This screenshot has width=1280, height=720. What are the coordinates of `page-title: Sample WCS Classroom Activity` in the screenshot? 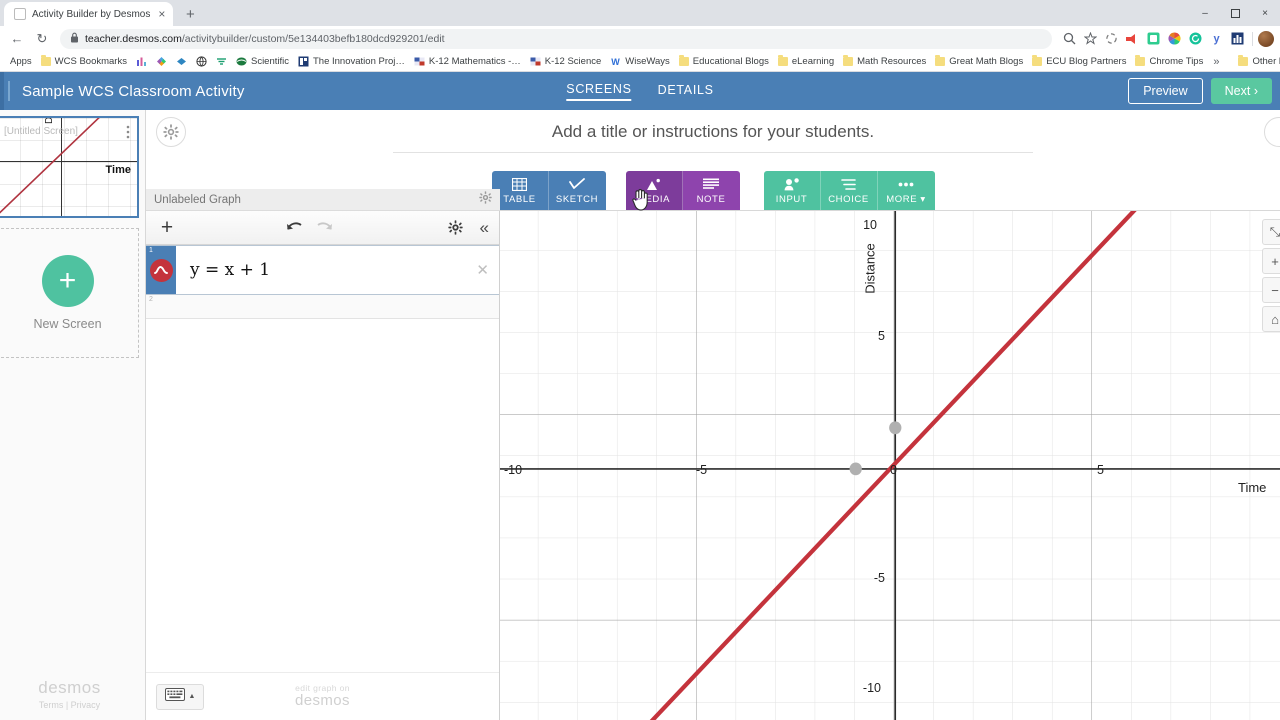 It's located at (133, 91).